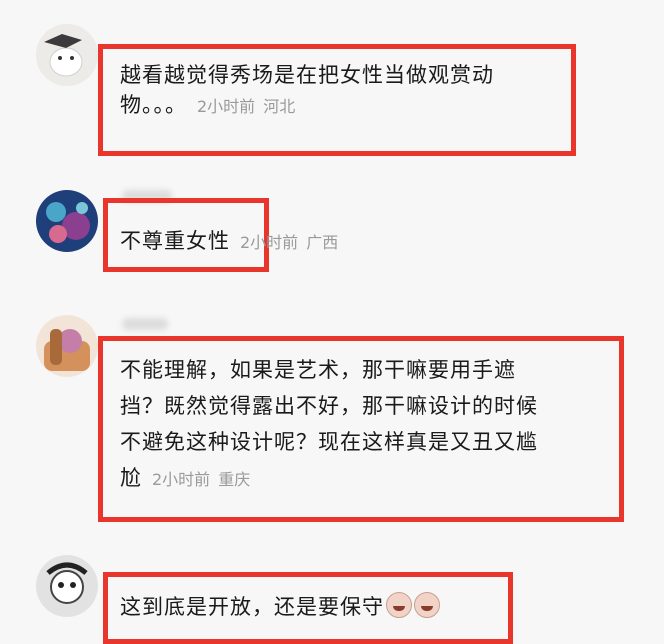  Describe the element at coordinates (280, 607) in the screenshot. I see `comment-text: 这到底是开放，还是要保守` at that location.